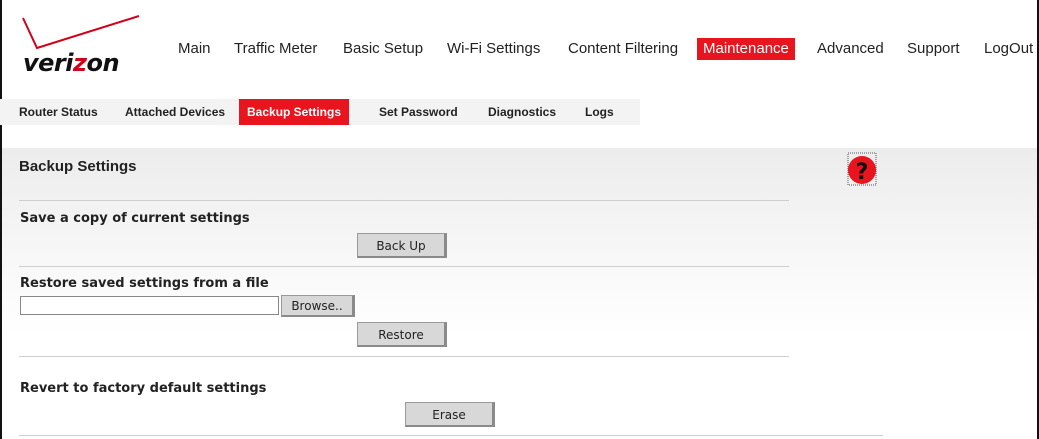 The height and width of the screenshot is (439, 1039). Describe the element at coordinates (318, 306) in the screenshot. I see `browse-button: Browse..` at that location.